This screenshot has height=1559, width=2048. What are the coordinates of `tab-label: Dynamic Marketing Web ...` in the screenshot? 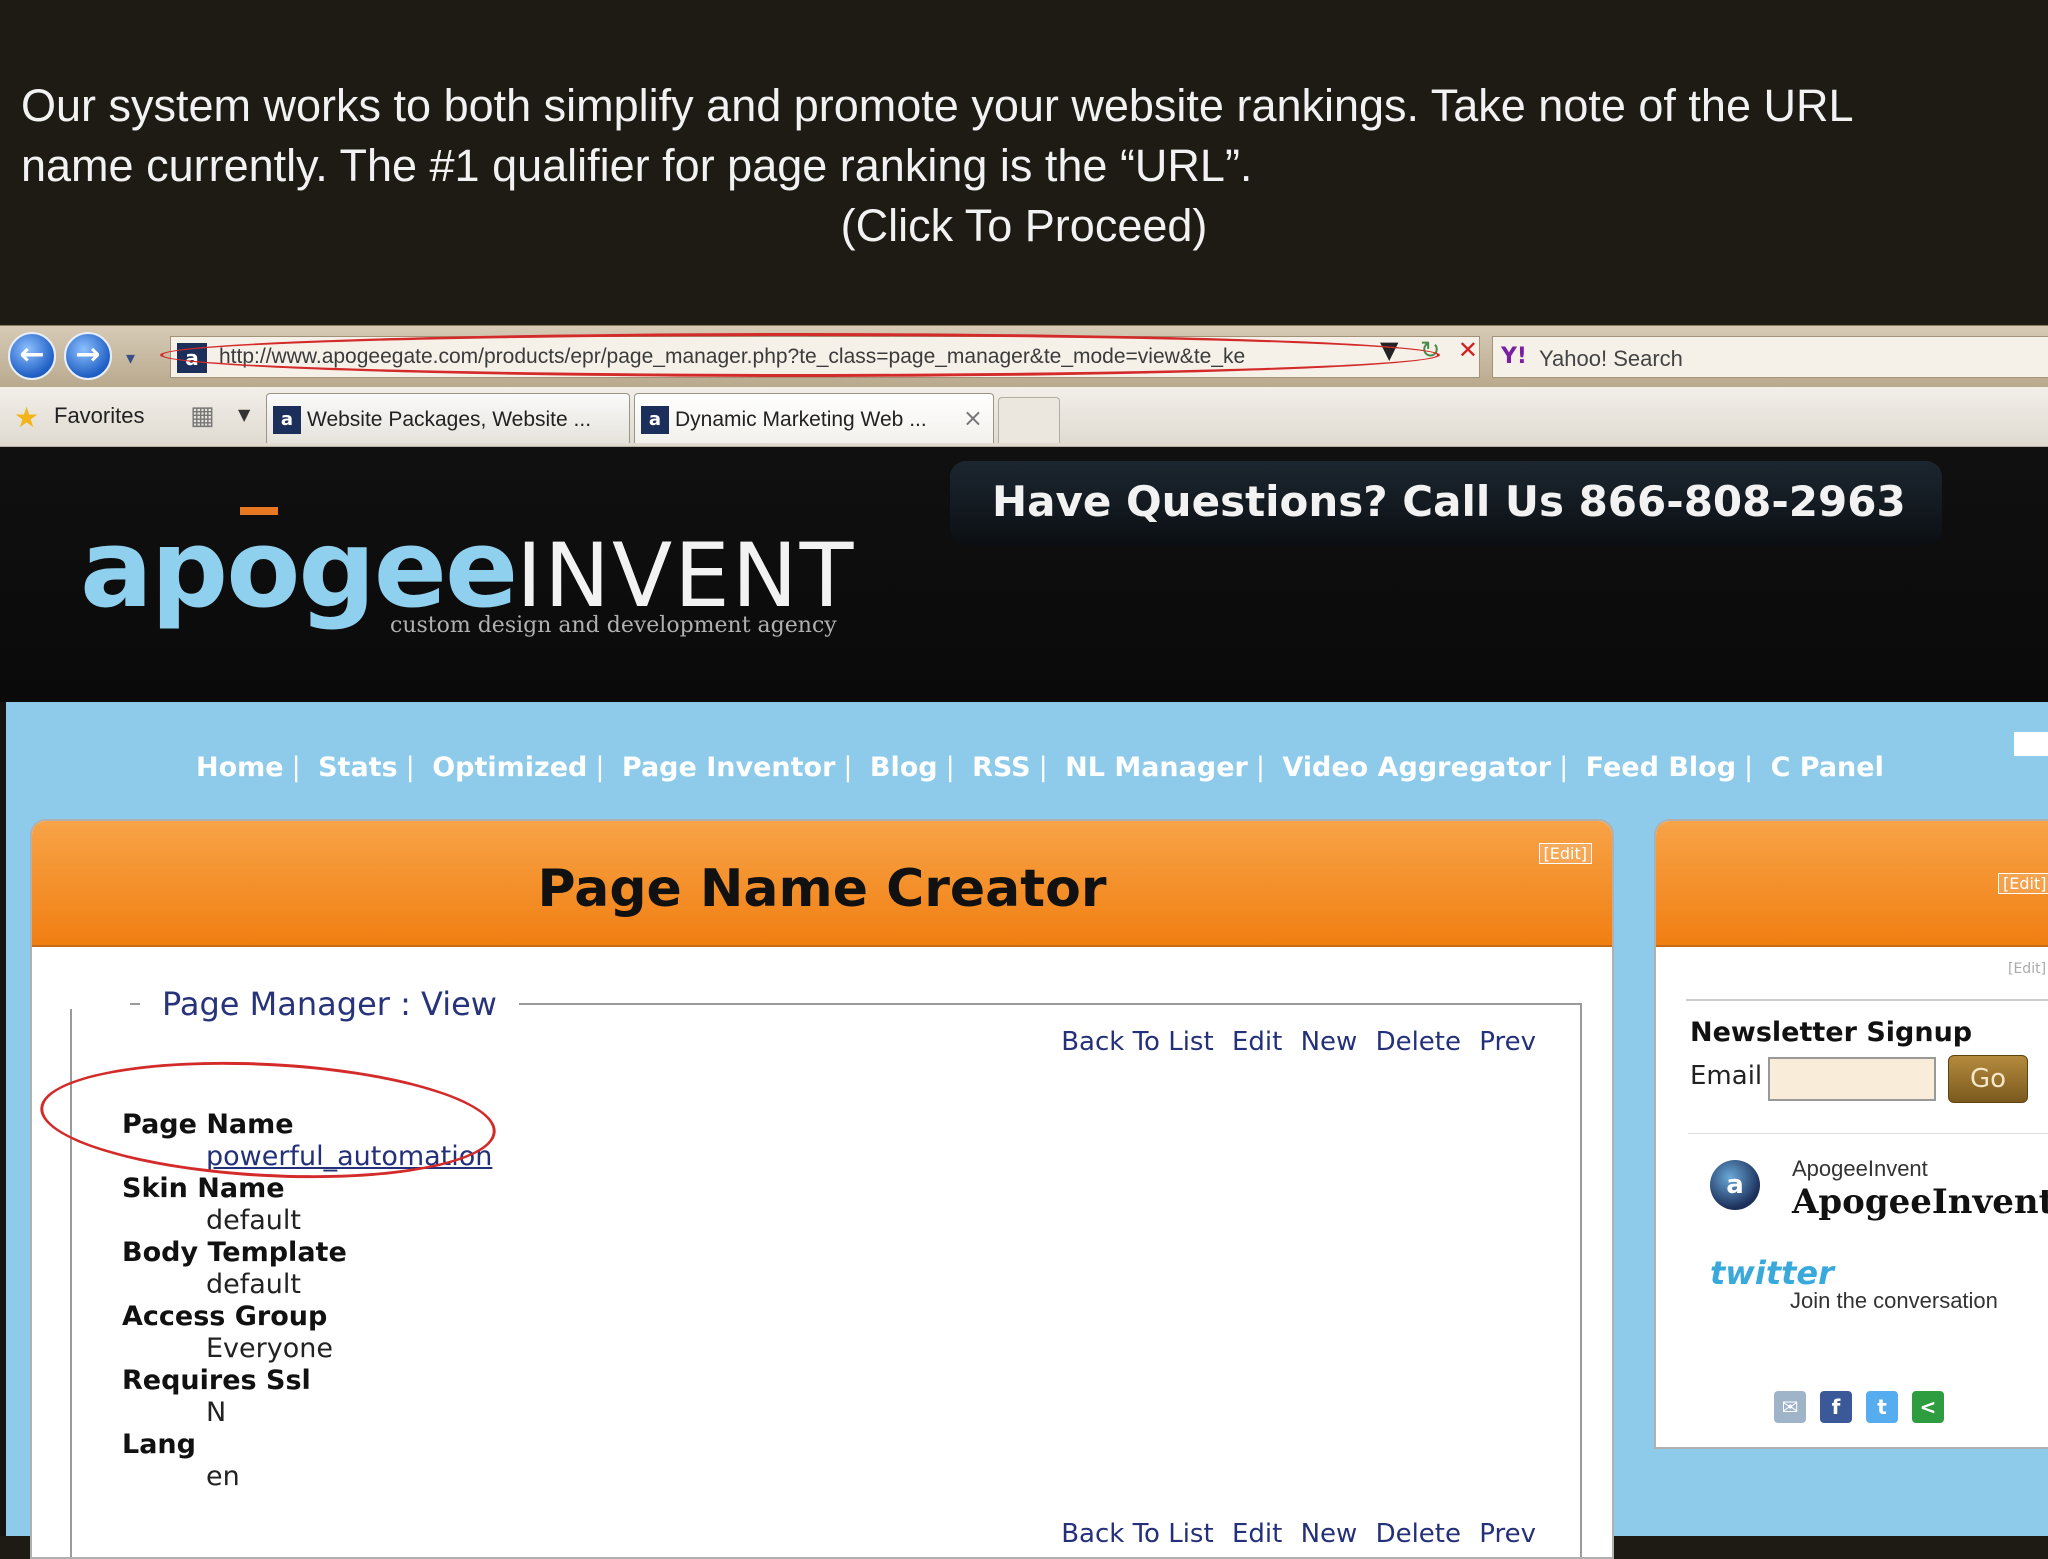 It's located at (801, 419).